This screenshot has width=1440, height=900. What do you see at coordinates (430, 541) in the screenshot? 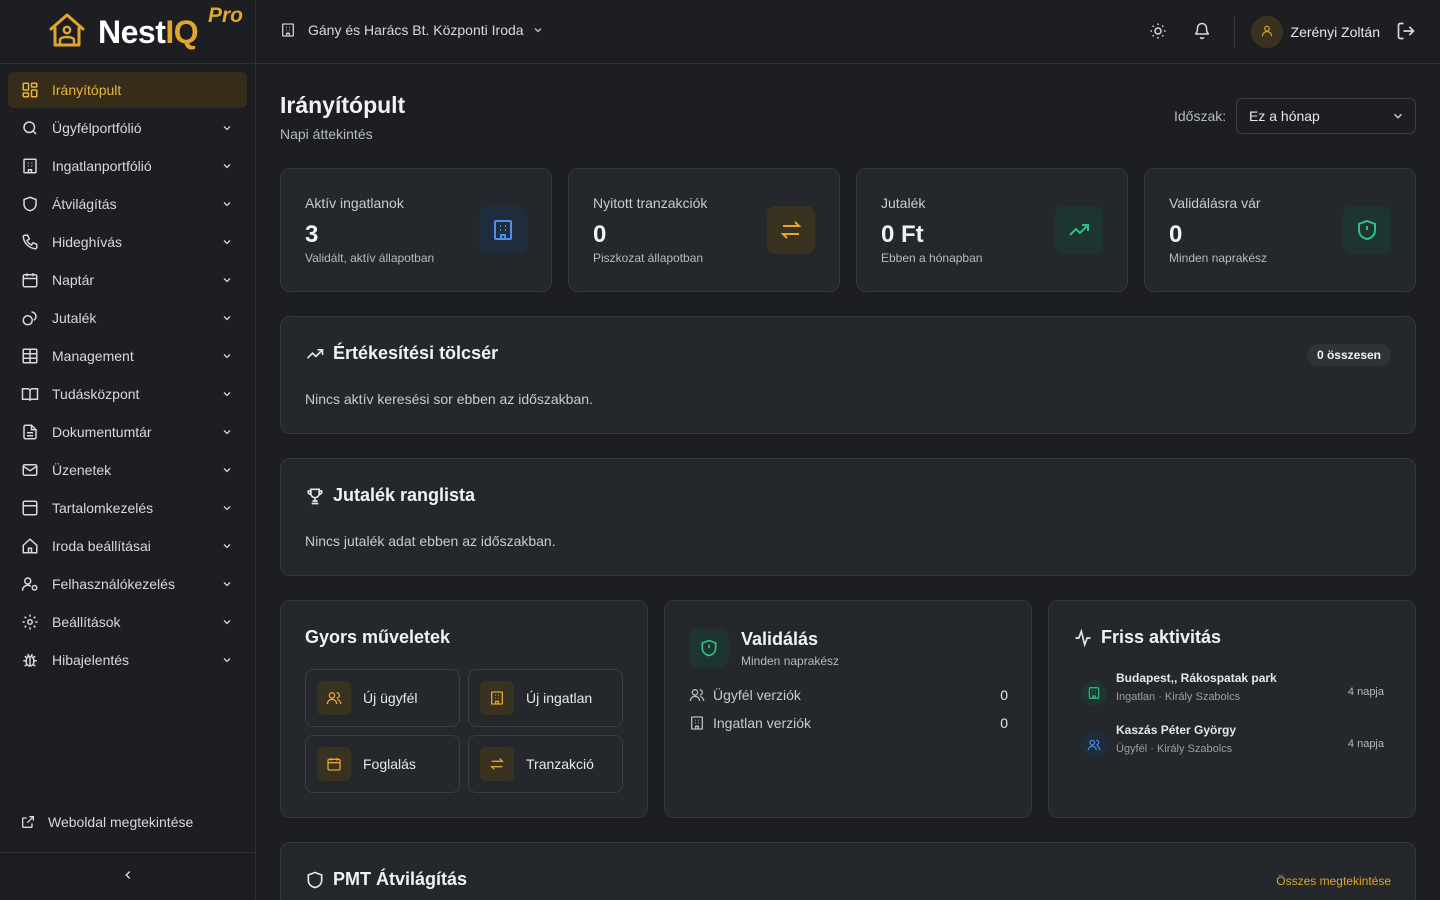
I see `leaderboard-empty-text: Nincs jutalék adat ebben az időszakban.` at bounding box center [430, 541].